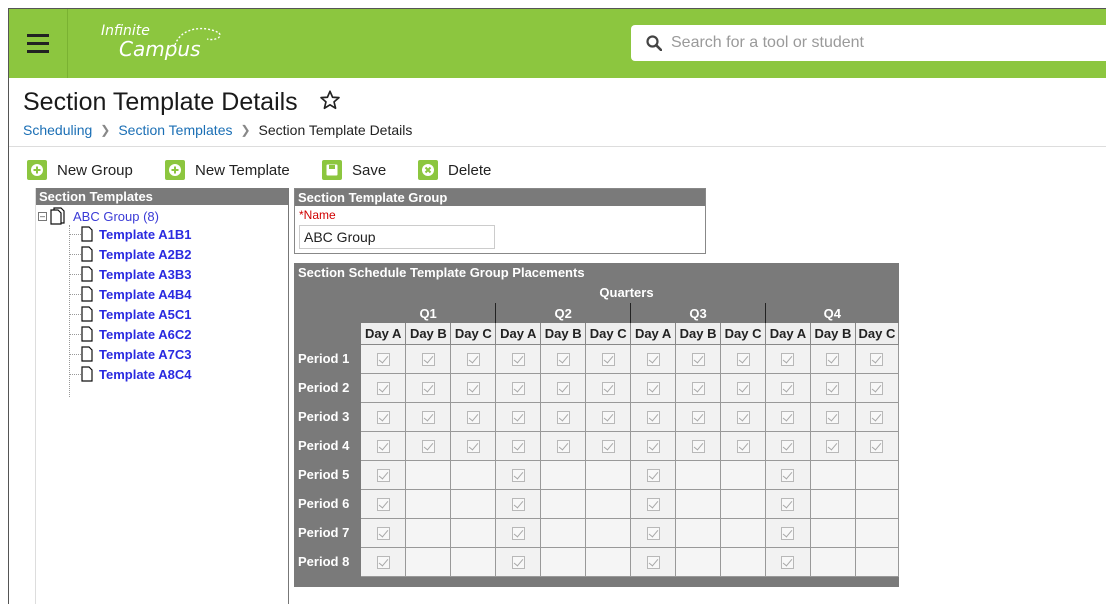  Describe the element at coordinates (42, 216) in the screenshot. I see `collapse-toggle-icon: –` at that location.